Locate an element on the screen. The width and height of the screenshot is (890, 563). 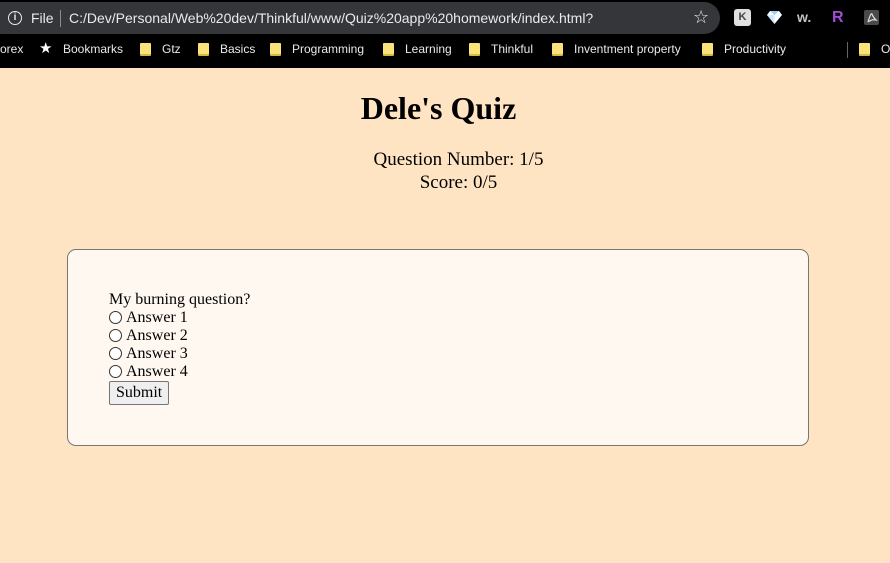
answer-label: Answer 4 is located at coordinates (157, 371).